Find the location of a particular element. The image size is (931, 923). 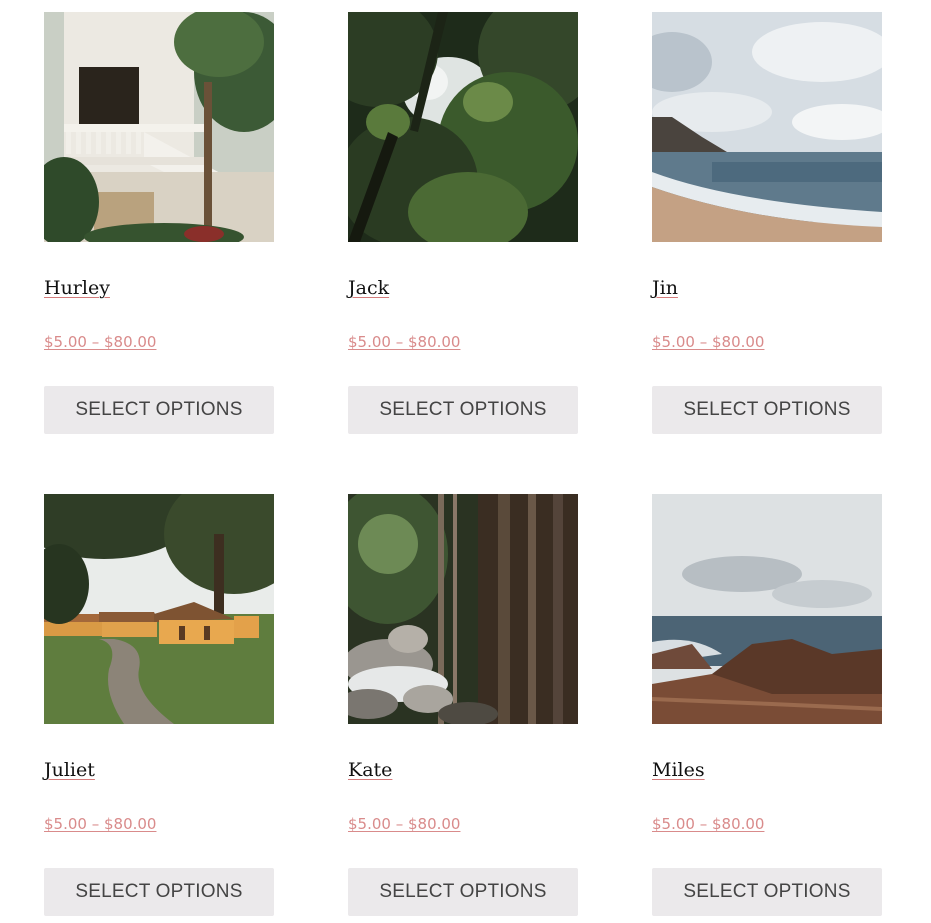

product-card: Kate $5.00 – $80.00 SELECT OPTIONS is located at coordinates (463, 705).